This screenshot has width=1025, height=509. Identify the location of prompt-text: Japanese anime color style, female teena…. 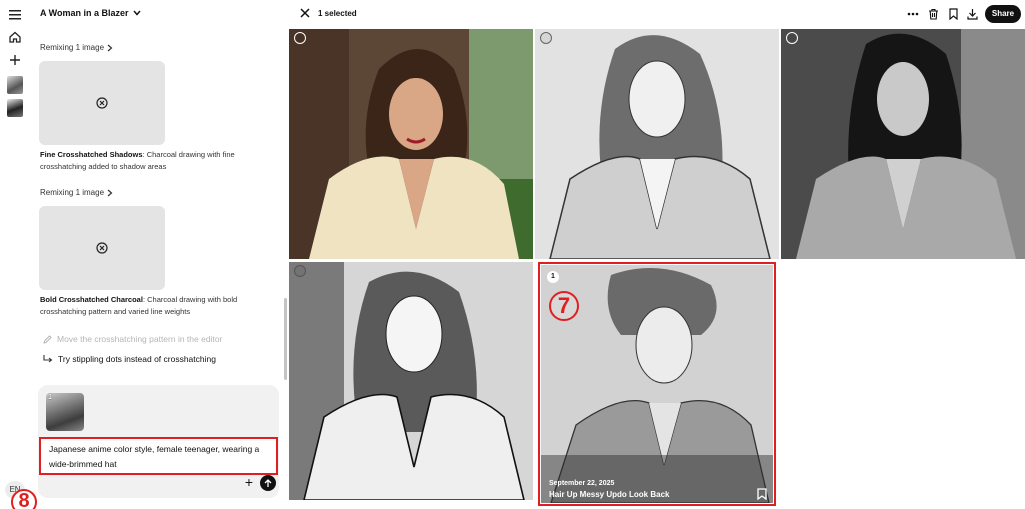
(154, 456).